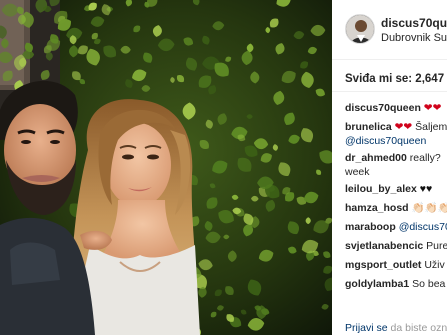  Describe the element at coordinates (366, 328) in the screenshot. I see `login-link: Prijavi se` at that location.